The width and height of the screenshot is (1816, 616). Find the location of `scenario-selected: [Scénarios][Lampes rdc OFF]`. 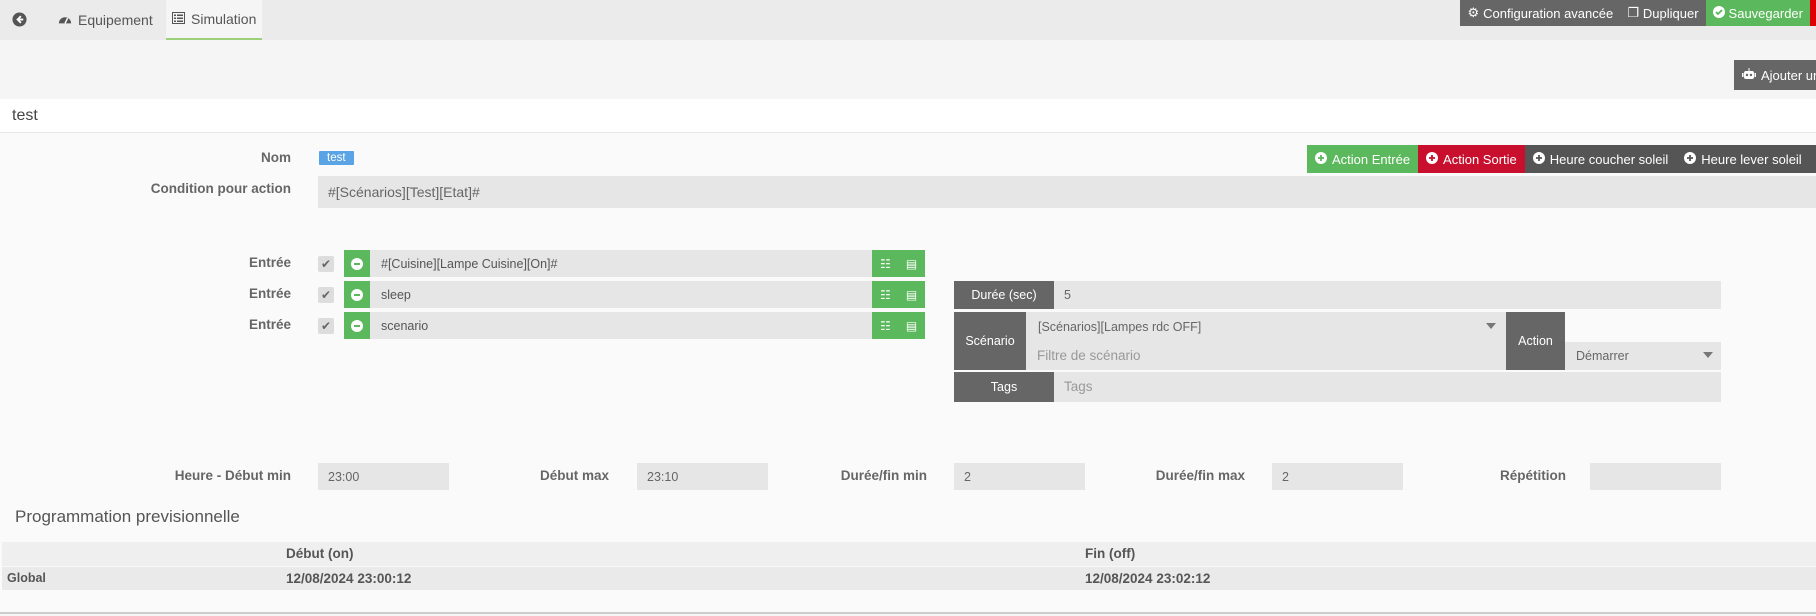

scenario-selected: [Scénarios][Lampes rdc OFF] is located at coordinates (1120, 326).